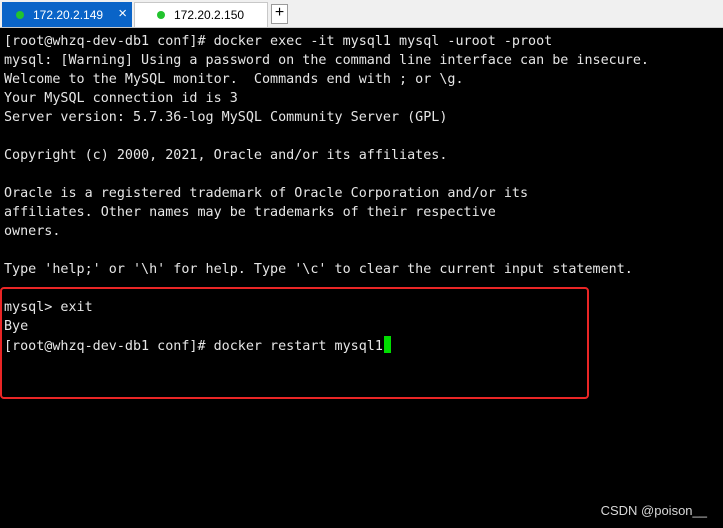  I want to click on tab-bar: 172.20.2.149 × 172.20.2.150 +, so click(361, 14).